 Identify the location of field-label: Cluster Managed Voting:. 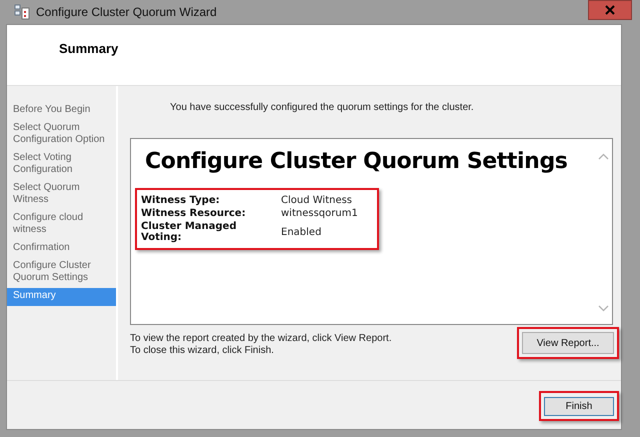
(189, 232).